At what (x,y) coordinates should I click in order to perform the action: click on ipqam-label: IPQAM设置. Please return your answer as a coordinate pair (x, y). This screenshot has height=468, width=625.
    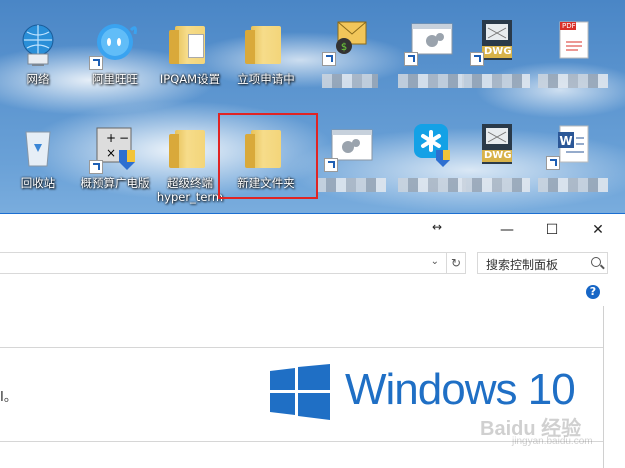
    Looking at the image, I should click on (190, 79).